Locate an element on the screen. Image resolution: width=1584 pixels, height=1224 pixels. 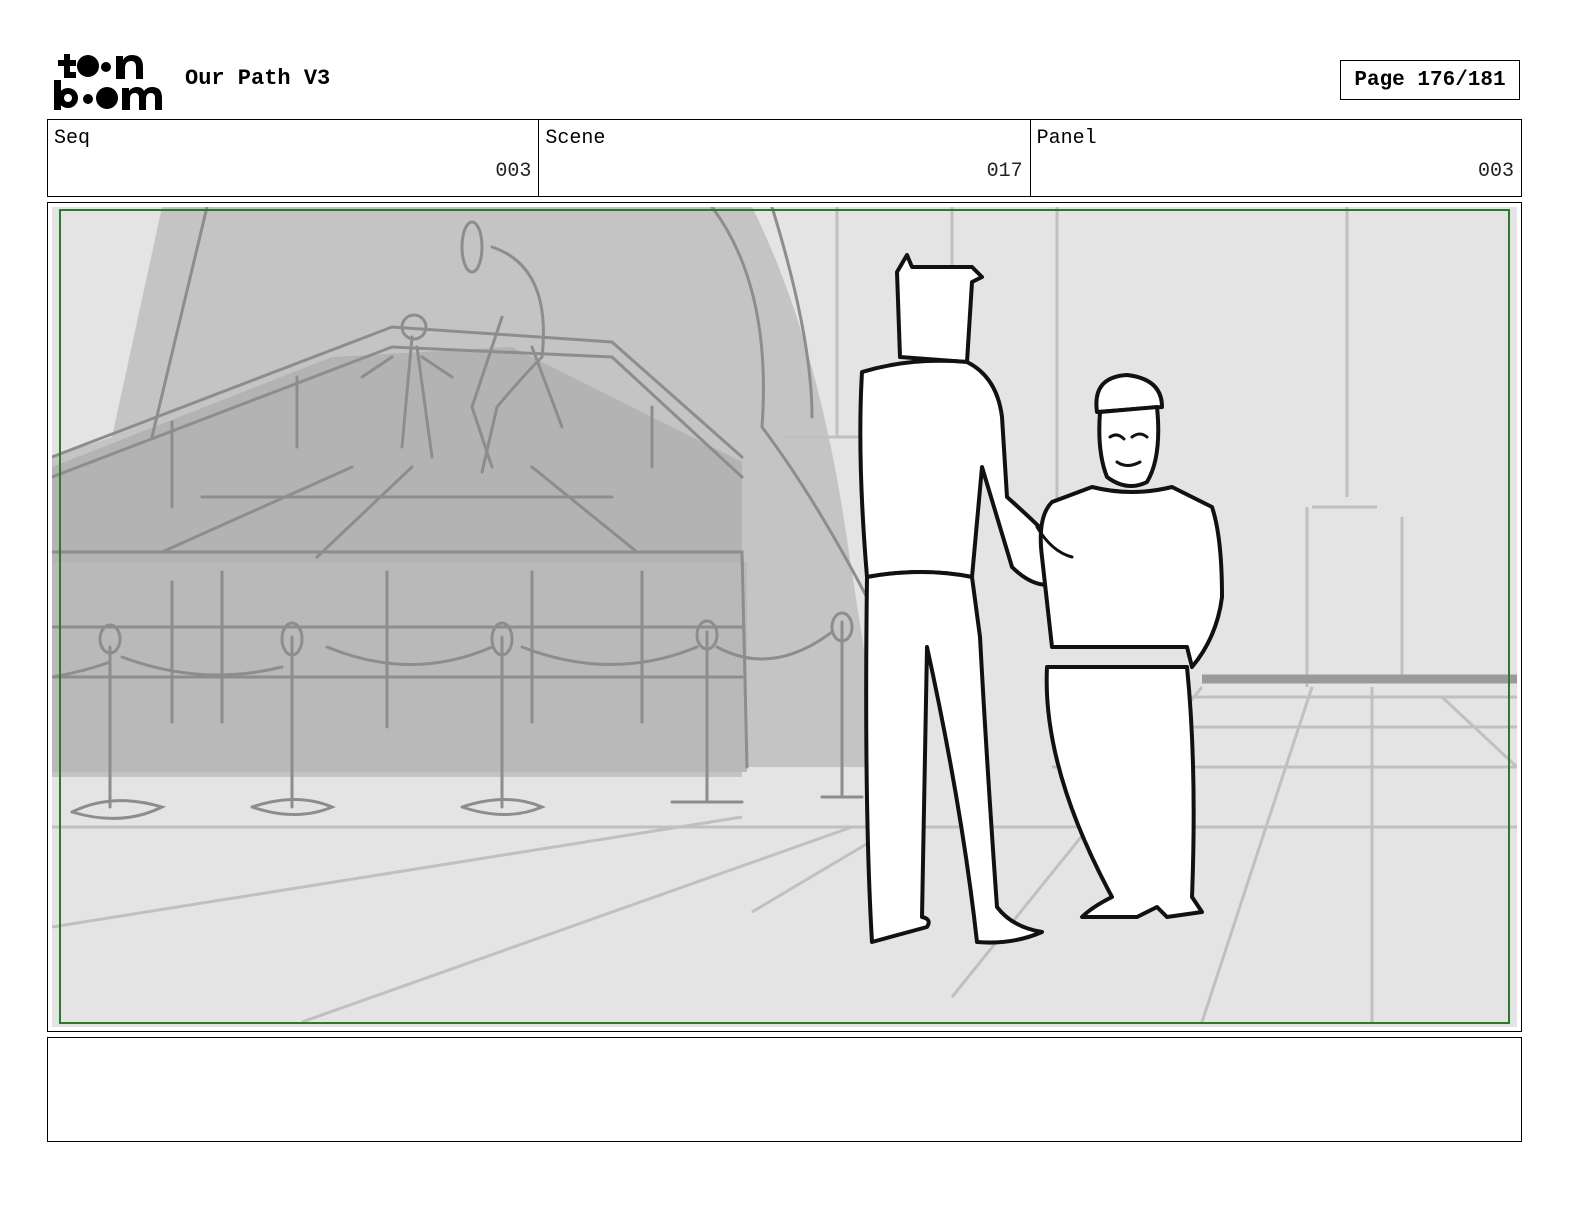
panel-value: 003 is located at coordinates (1495, 171).